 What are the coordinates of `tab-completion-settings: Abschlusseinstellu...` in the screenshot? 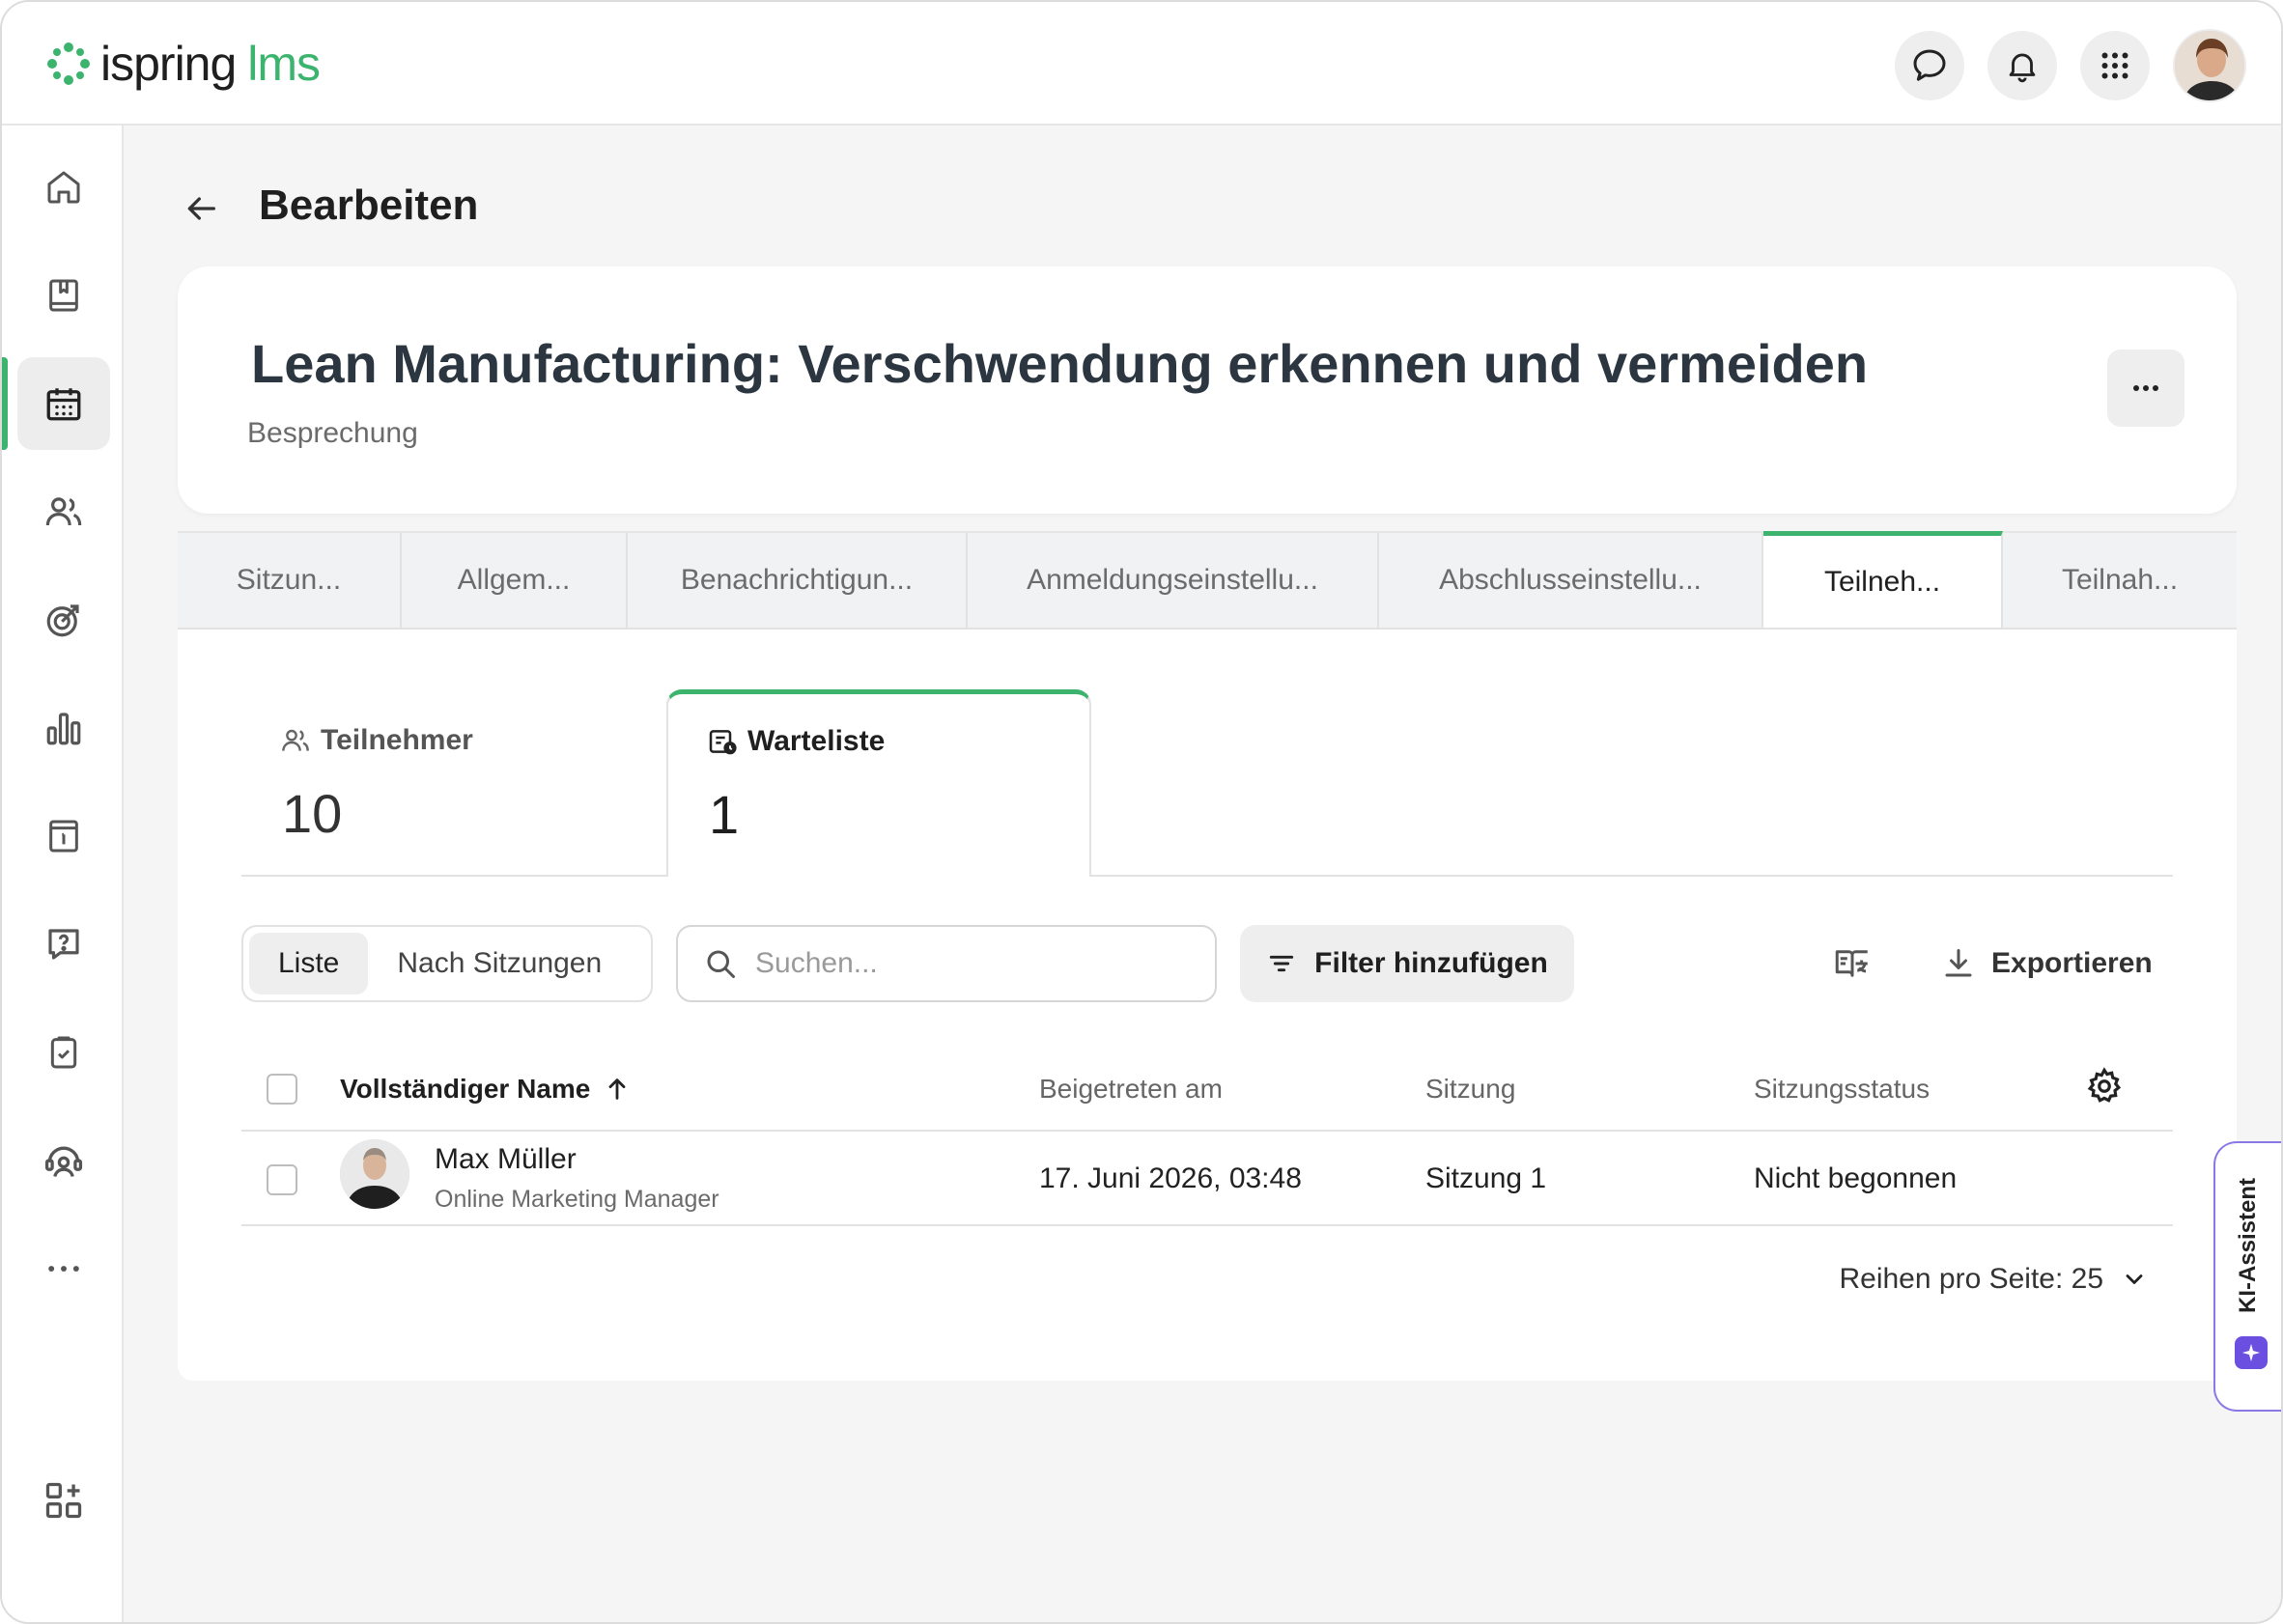 It's located at (1571, 580).